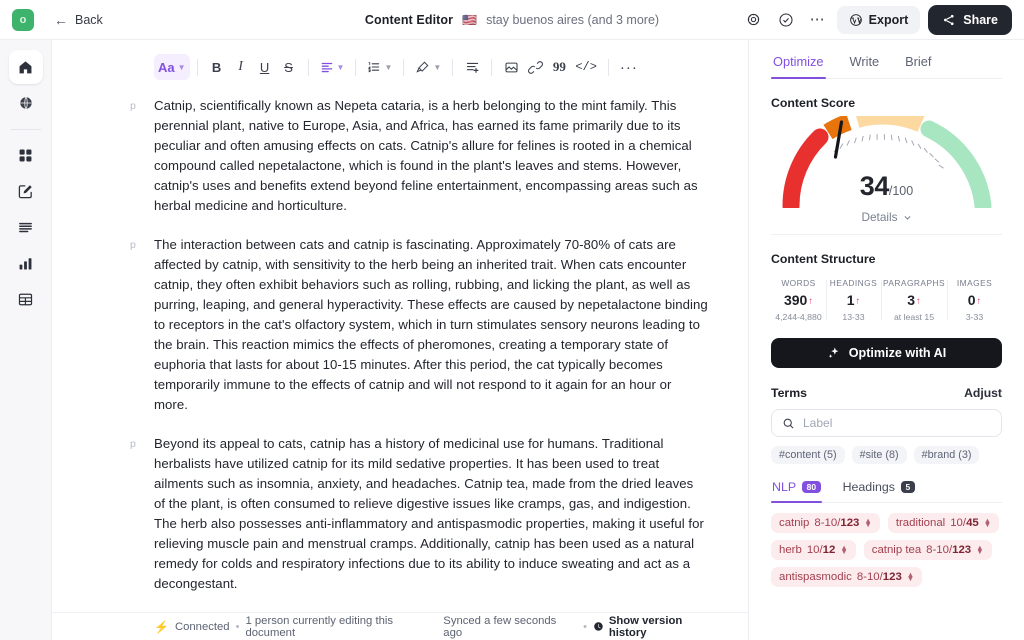 Image resolution: width=1024 pixels, height=640 pixels. I want to click on term-count: 10/12, so click(821, 550).